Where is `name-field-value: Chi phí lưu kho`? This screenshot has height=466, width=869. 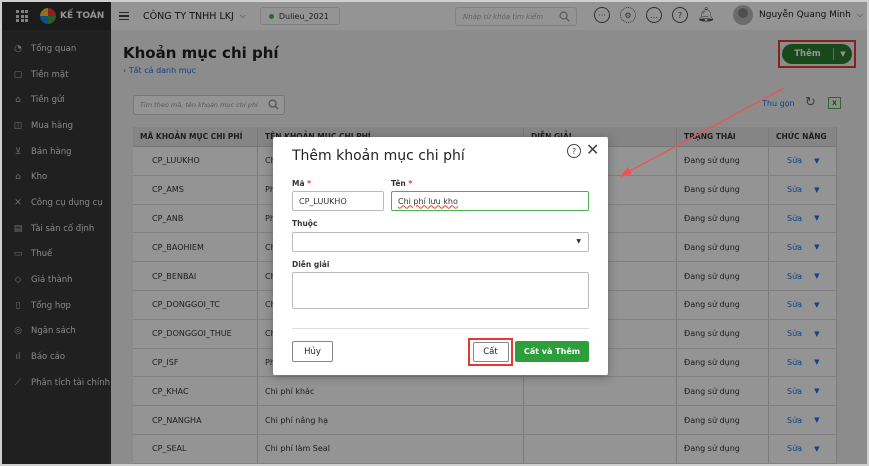 name-field-value: Chi phí lưu kho is located at coordinates (428, 201).